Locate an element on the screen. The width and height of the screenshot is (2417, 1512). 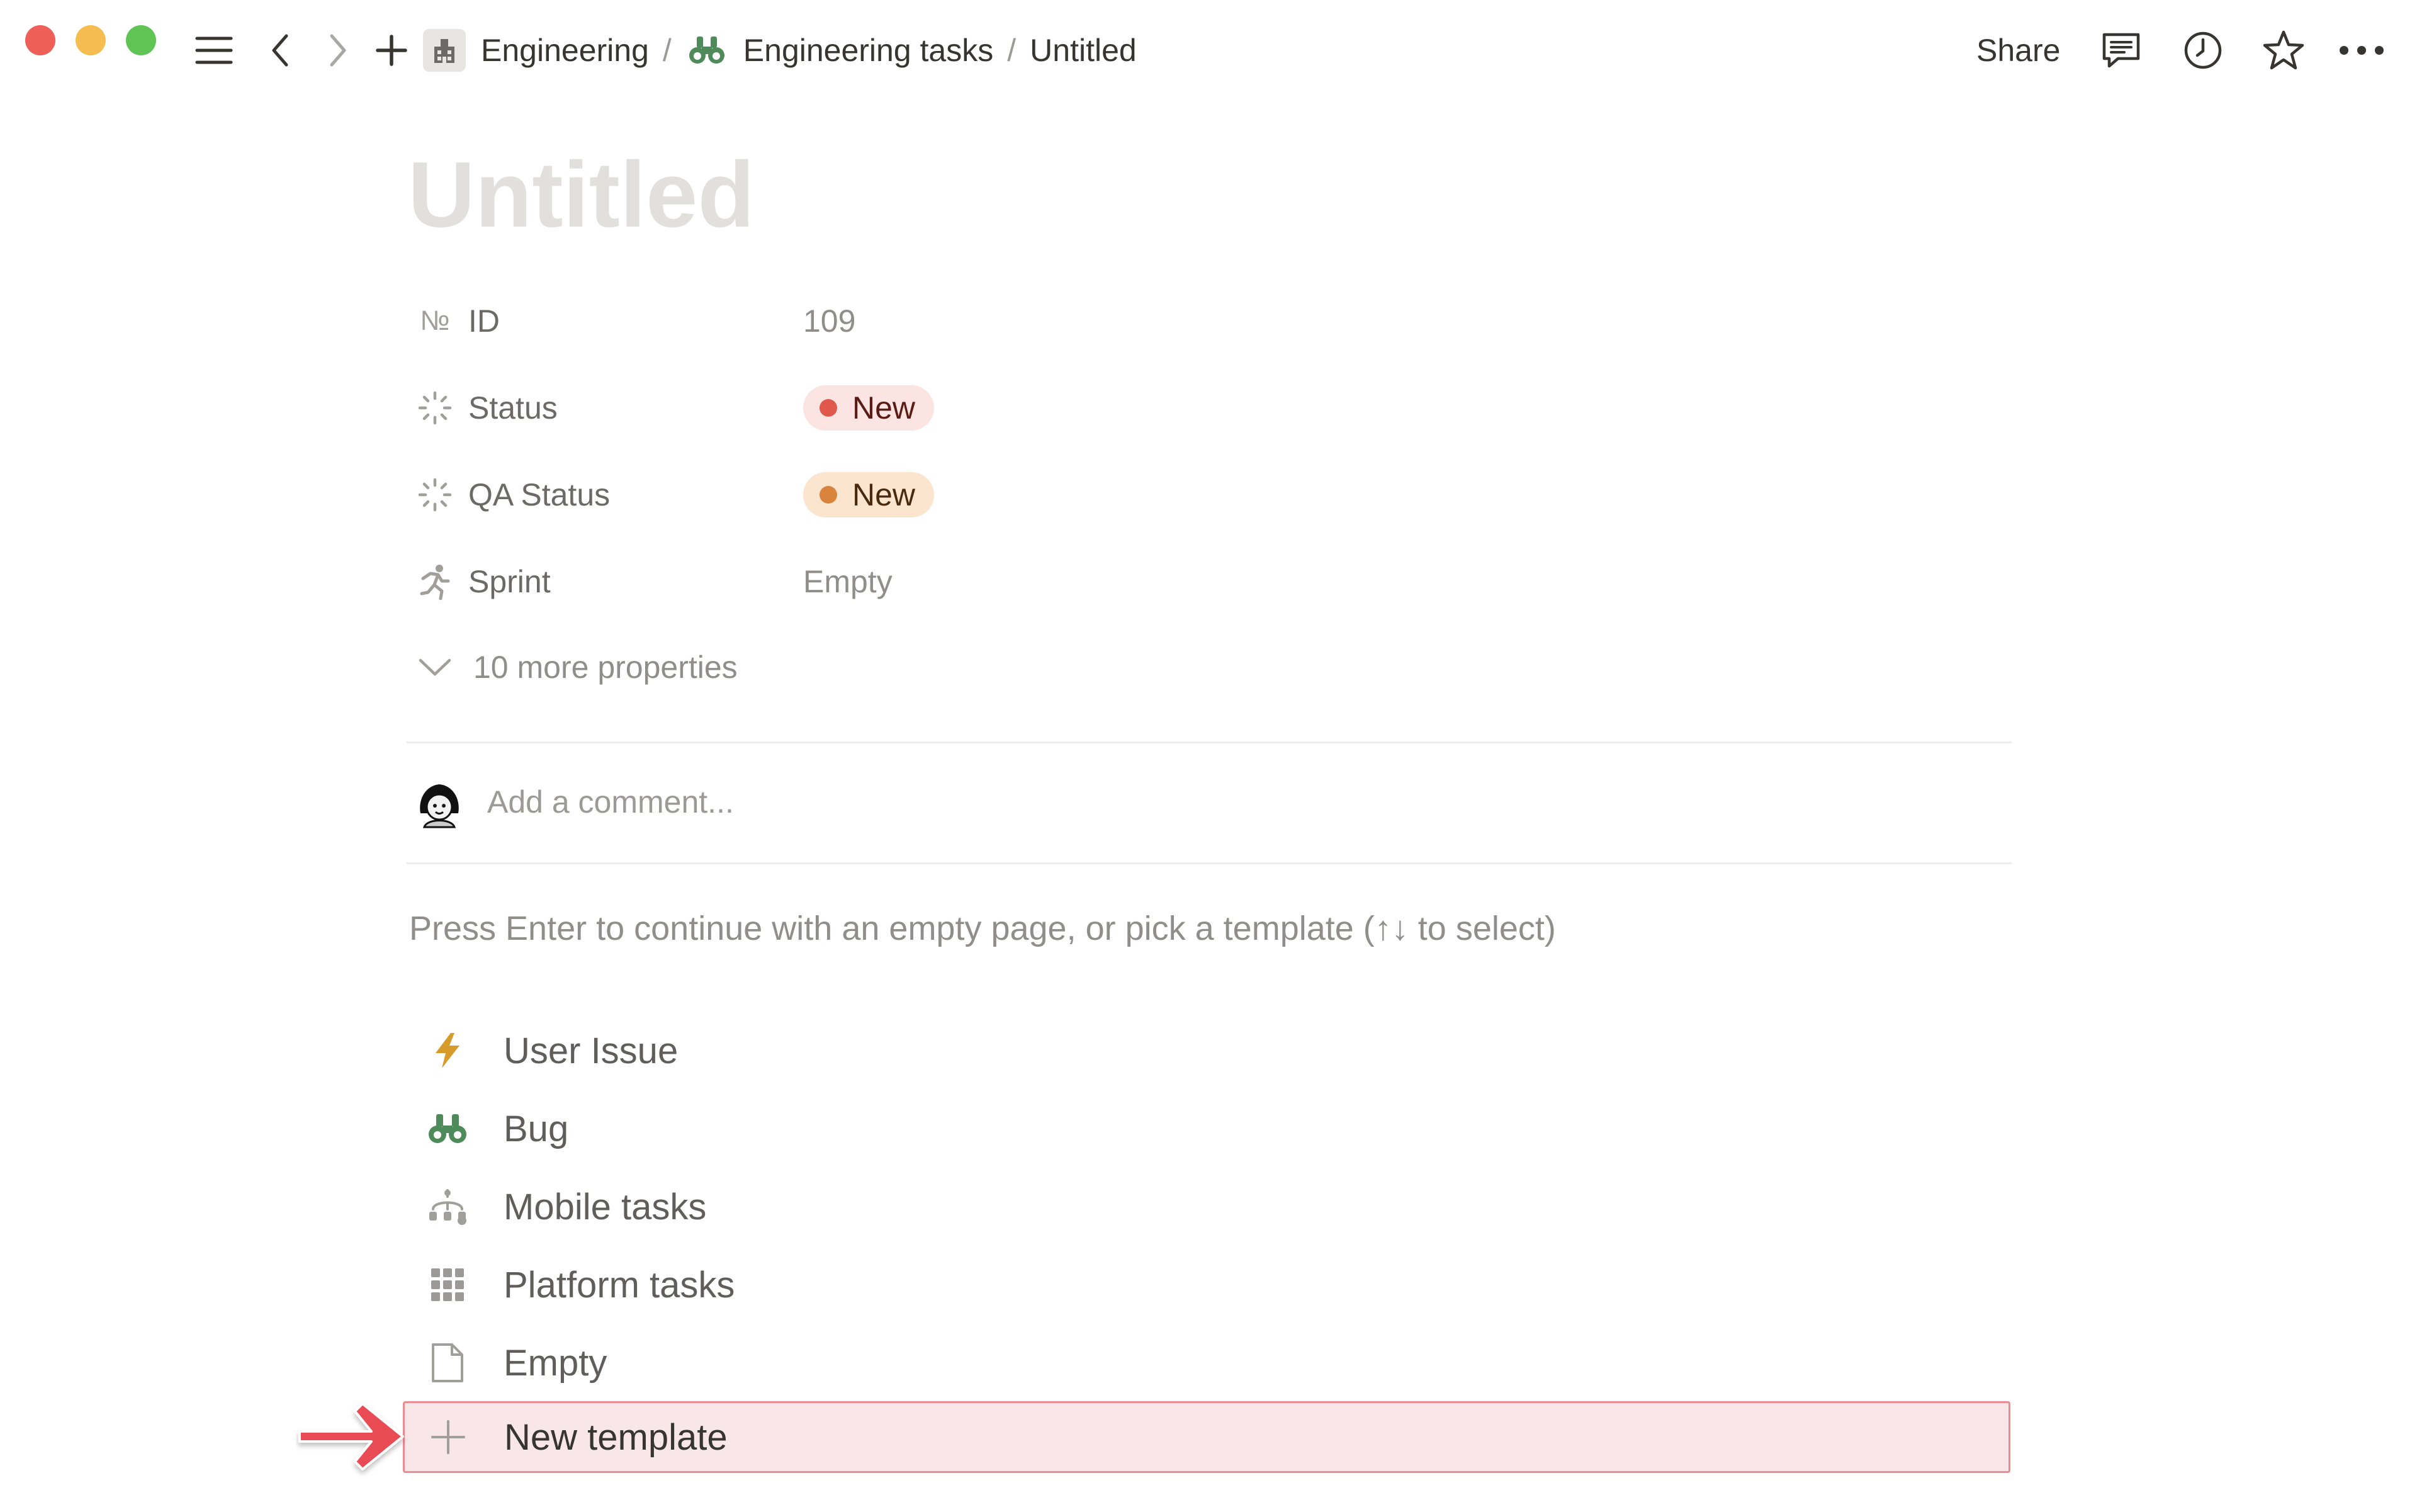
template-label: Platform tasks is located at coordinates (619, 1285).